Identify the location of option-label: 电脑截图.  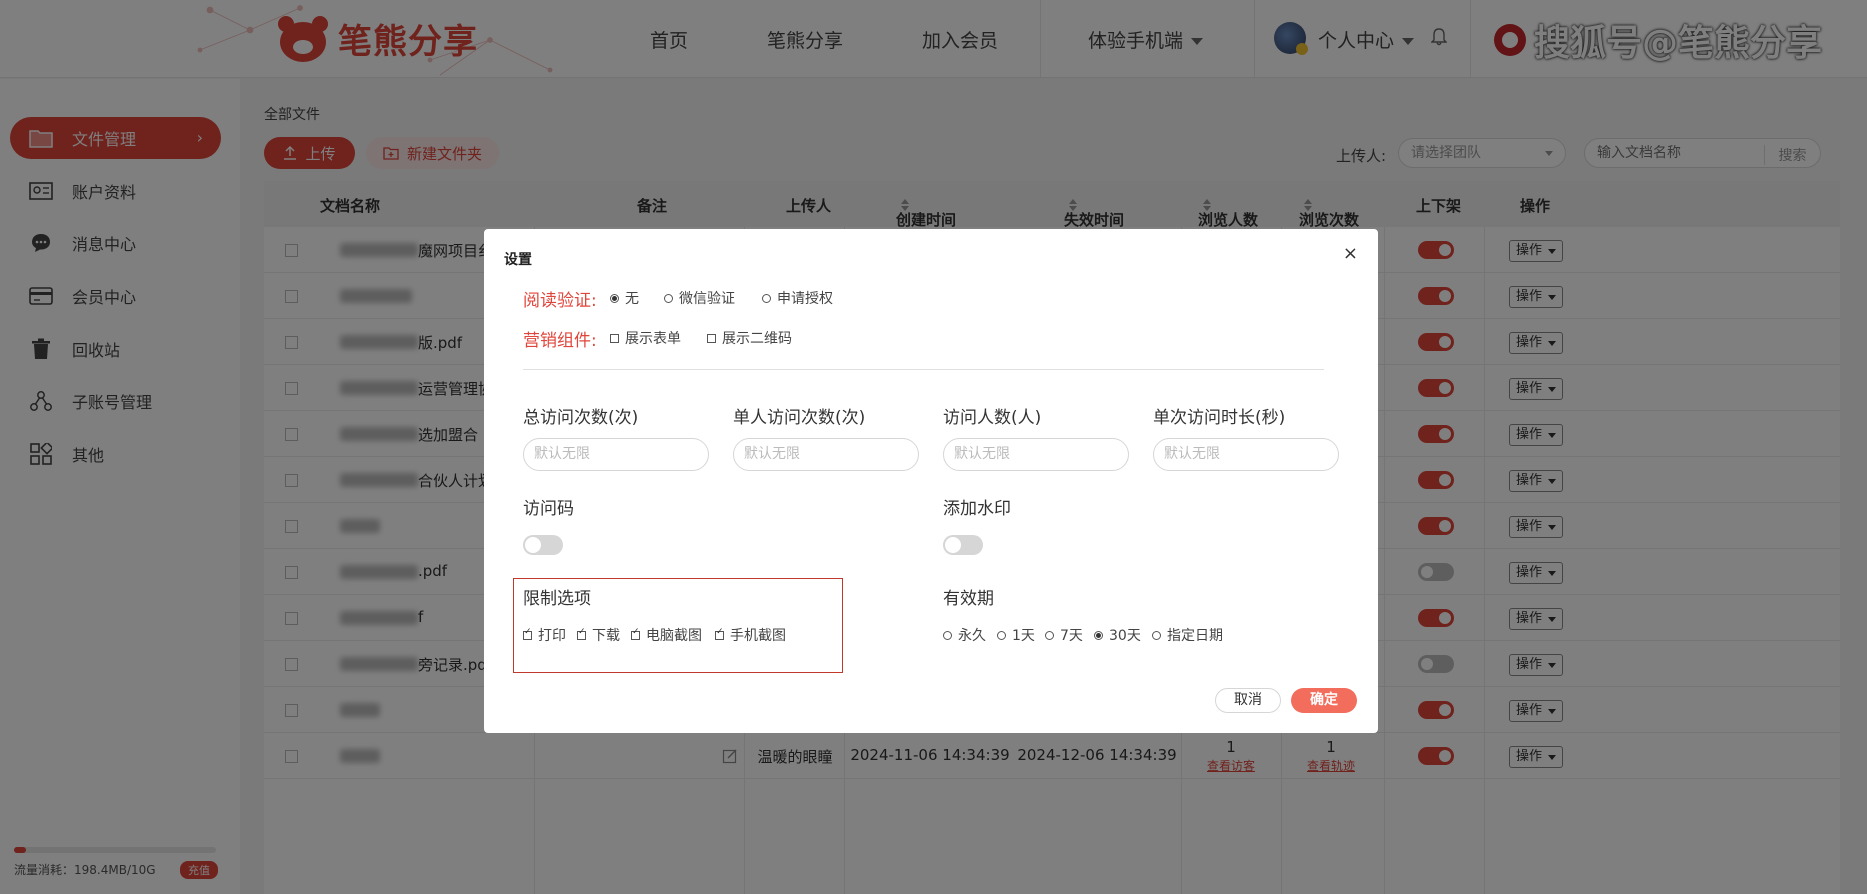
(674, 636).